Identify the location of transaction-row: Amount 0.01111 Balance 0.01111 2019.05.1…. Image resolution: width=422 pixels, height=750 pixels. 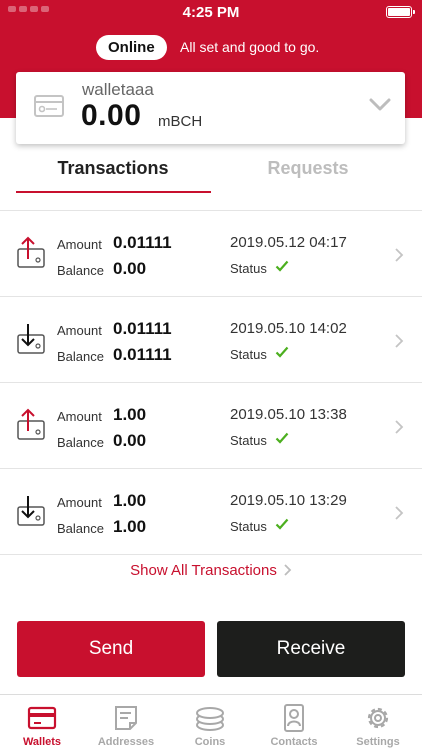
(211, 340).